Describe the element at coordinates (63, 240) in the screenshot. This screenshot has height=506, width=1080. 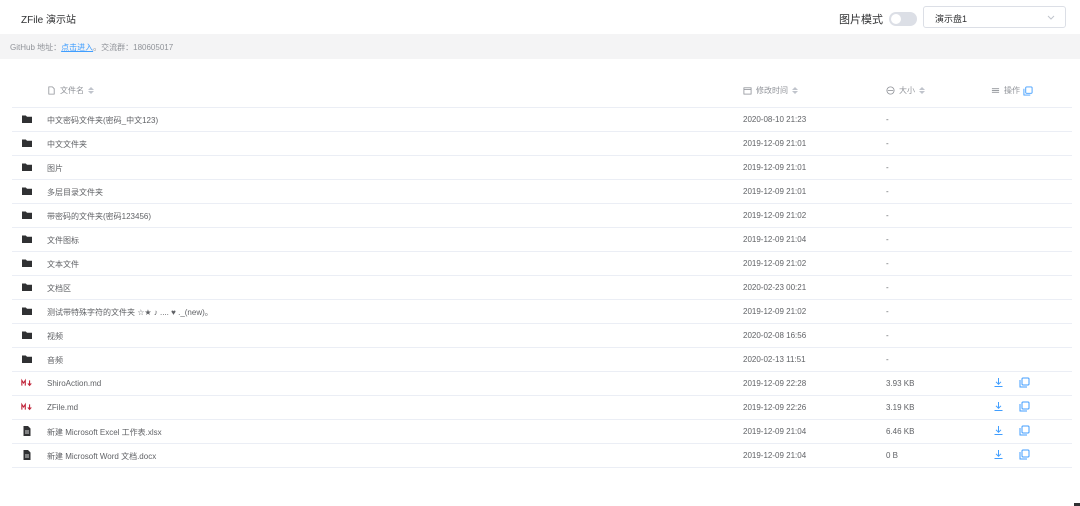
I see `file-name: 文件图标` at that location.